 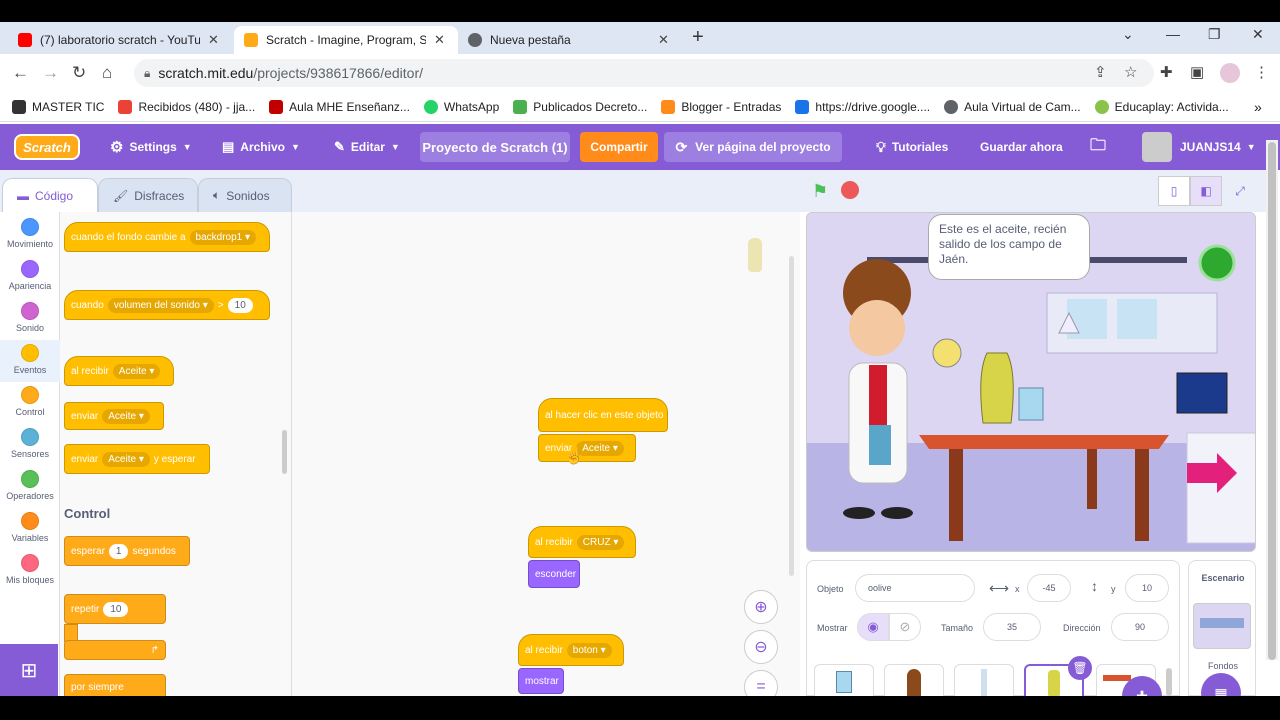 What do you see at coordinates (1140, 627) in the screenshot?
I see `direction-input: 90` at bounding box center [1140, 627].